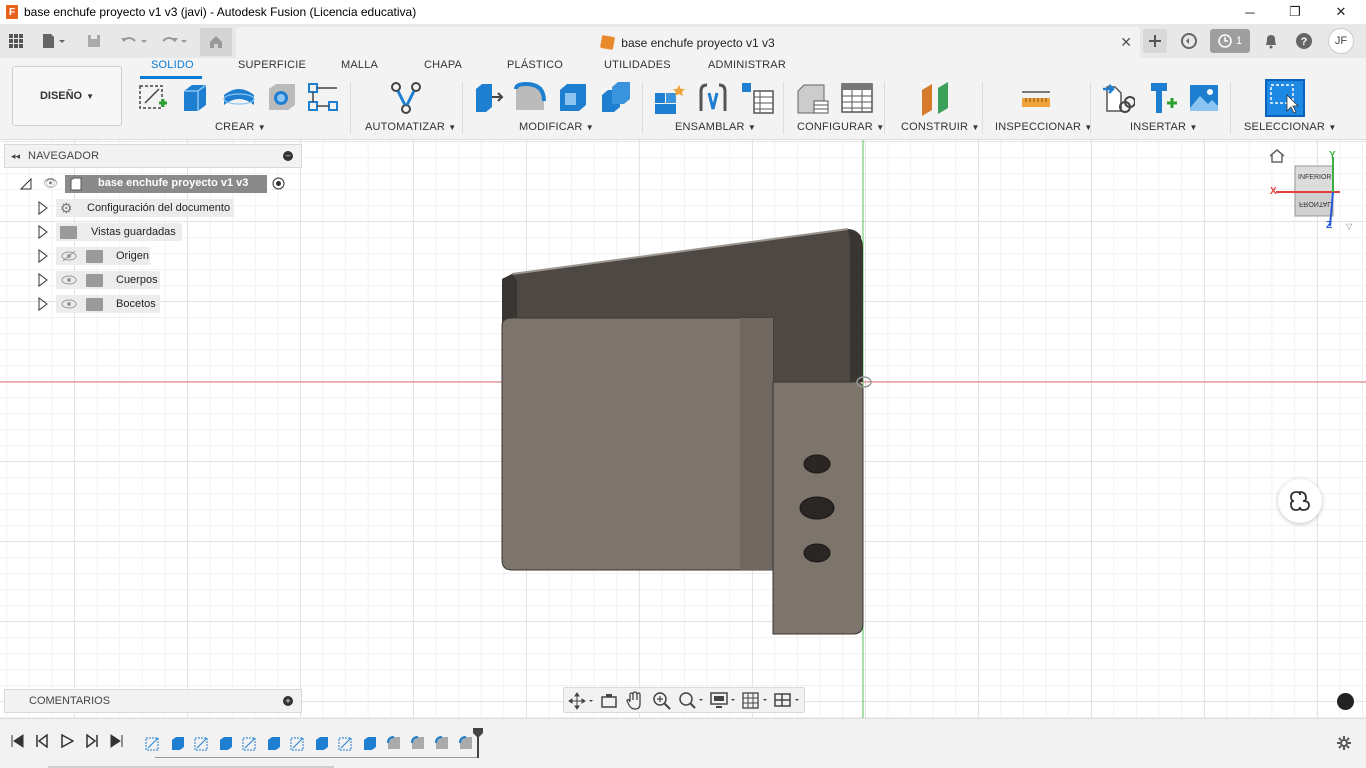  Describe the element at coordinates (359, 65) in the screenshot. I see `tab-malla: MALLA` at that location.